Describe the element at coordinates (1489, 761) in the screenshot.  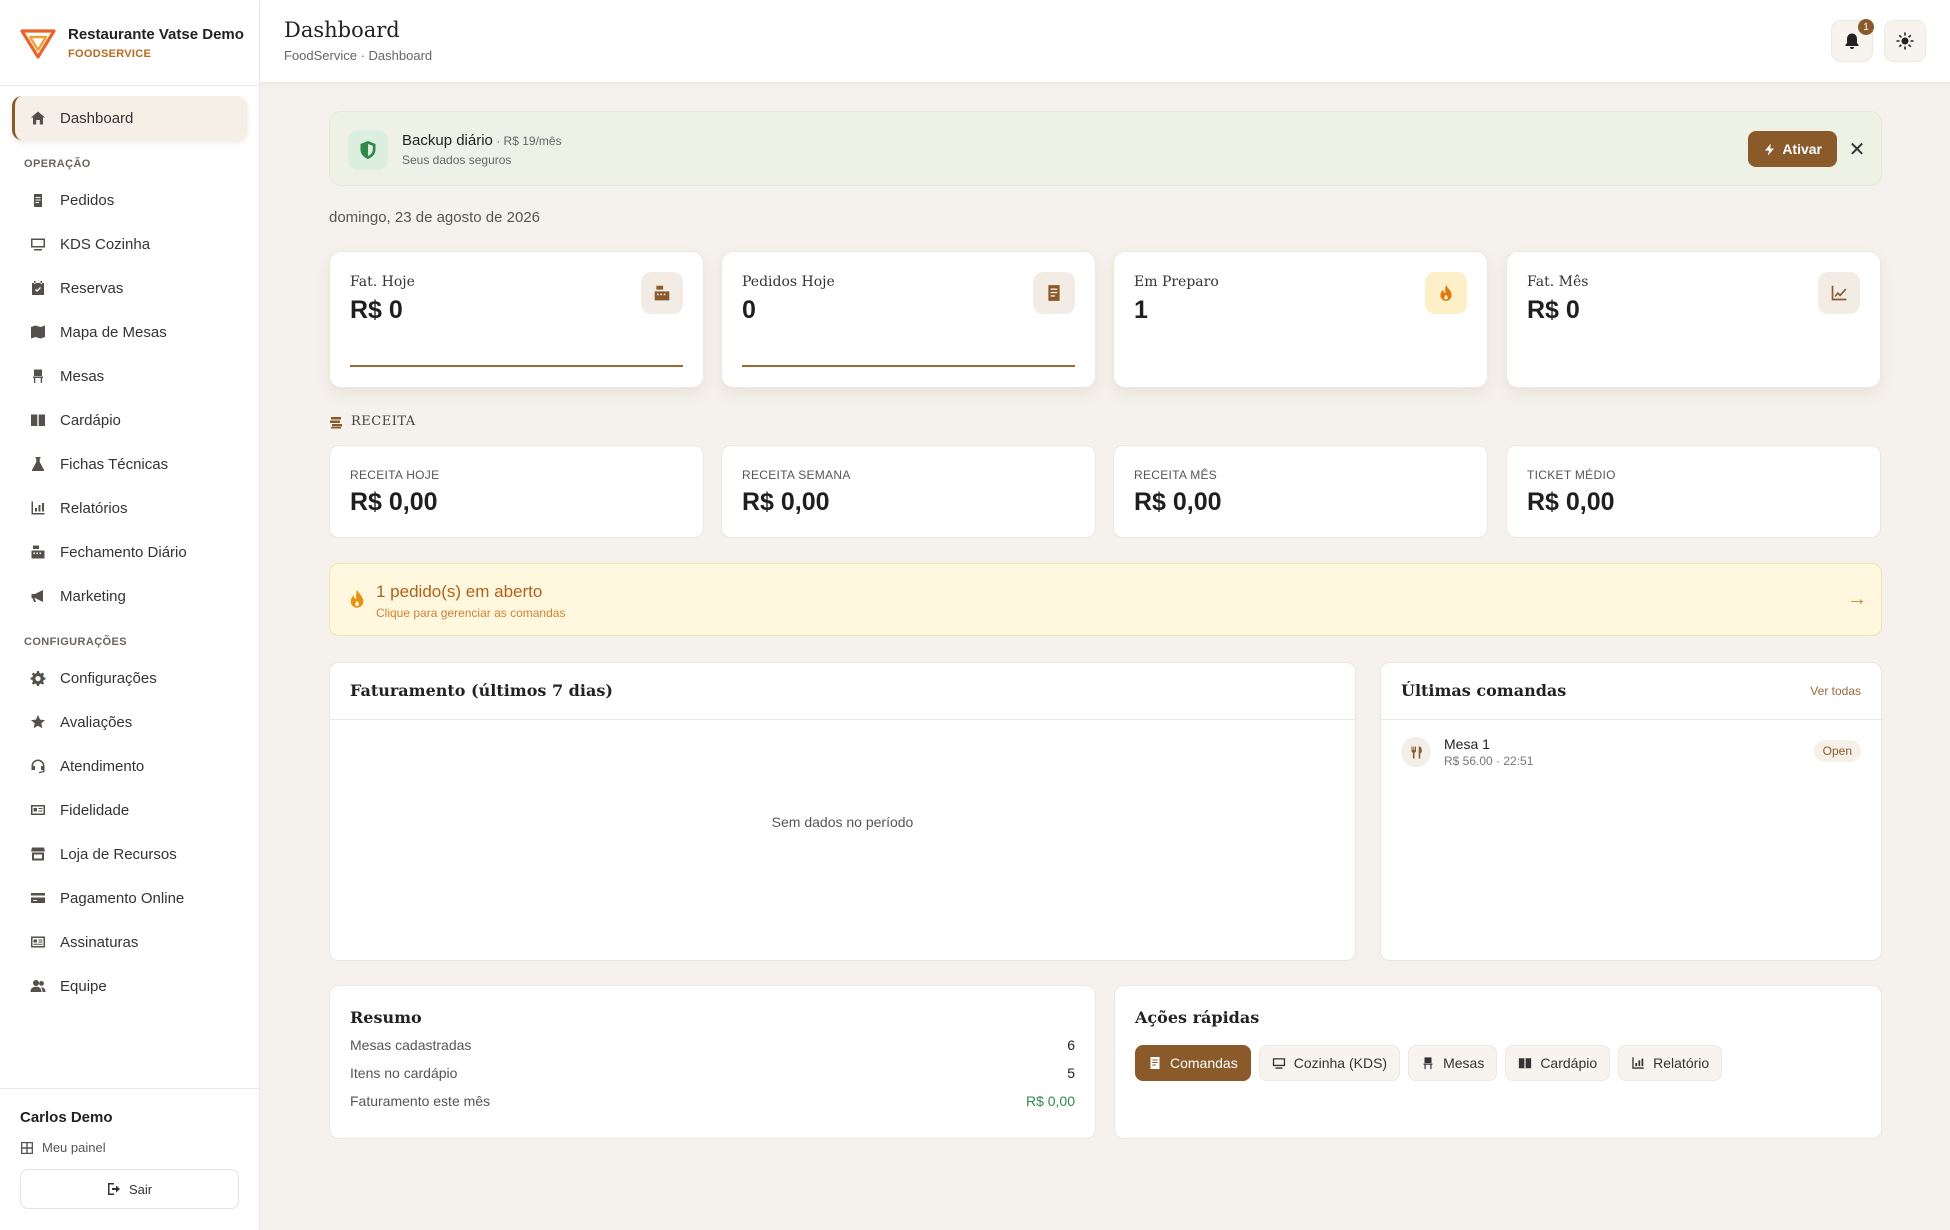
I see `order-meta: R$ 56.00 · 22:51` at that location.